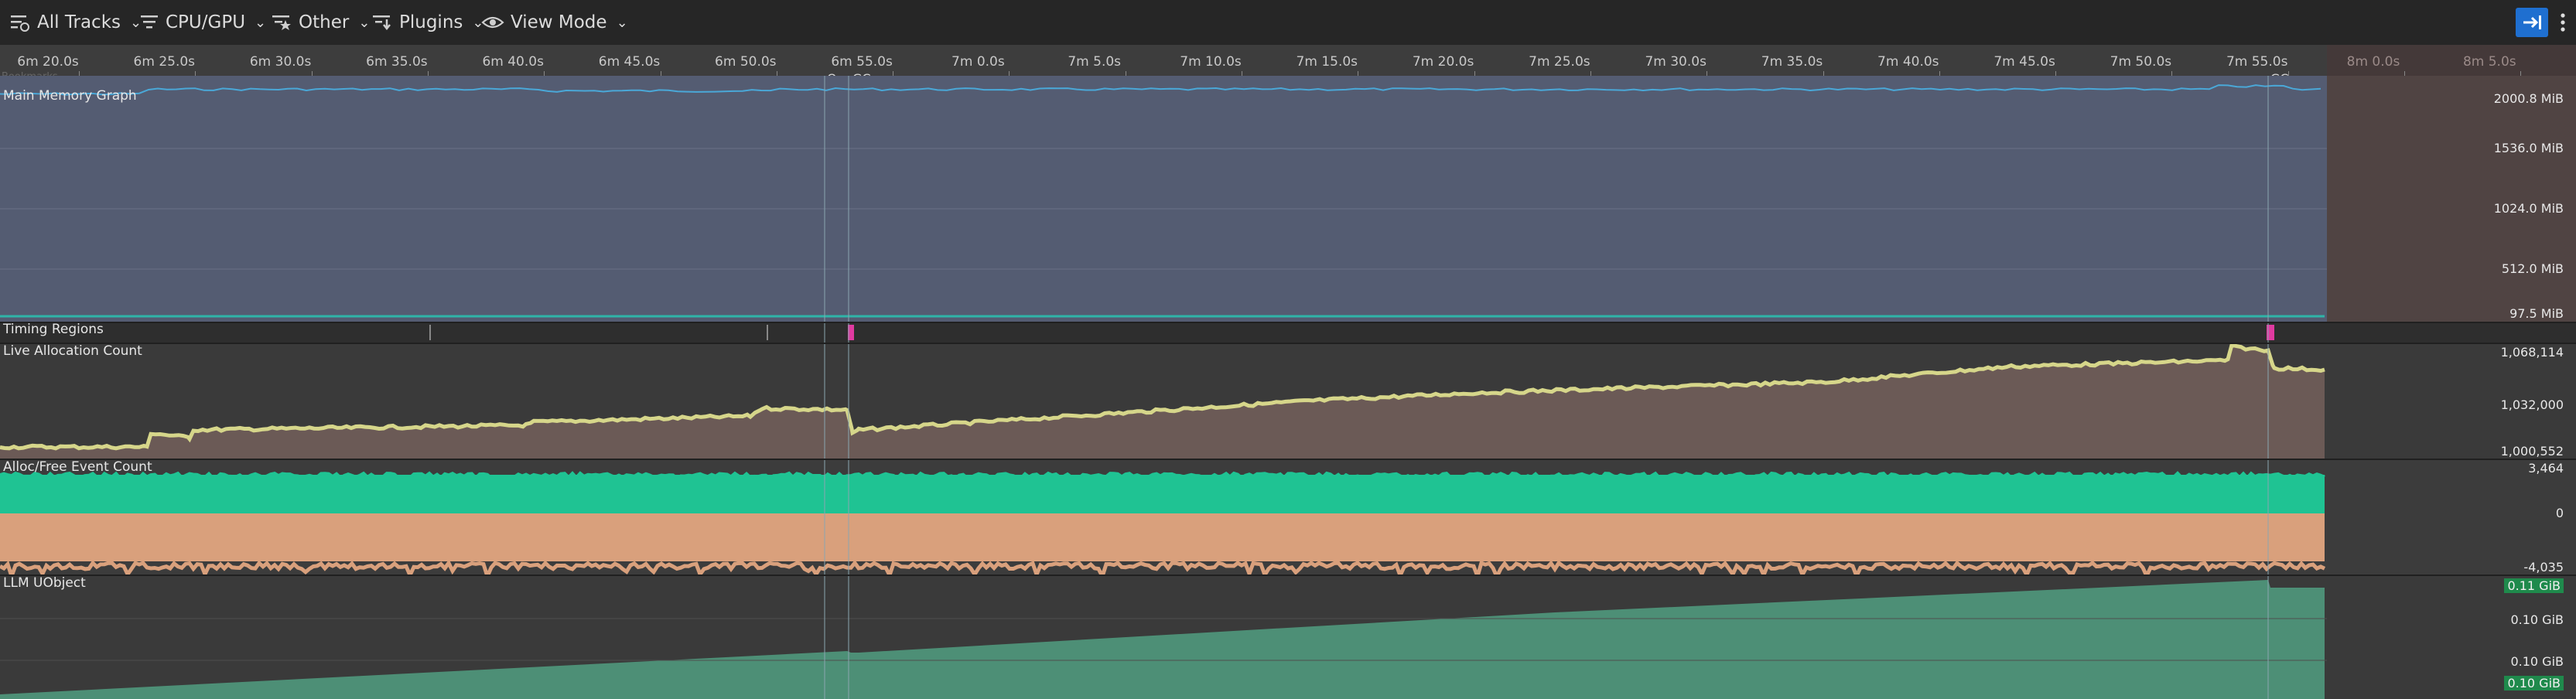  What do you see at coordinates (2528, 98) in the screenshot?
I see `memory-axis-label: 2000.8 MiB` at bounding box center [2528, 98].